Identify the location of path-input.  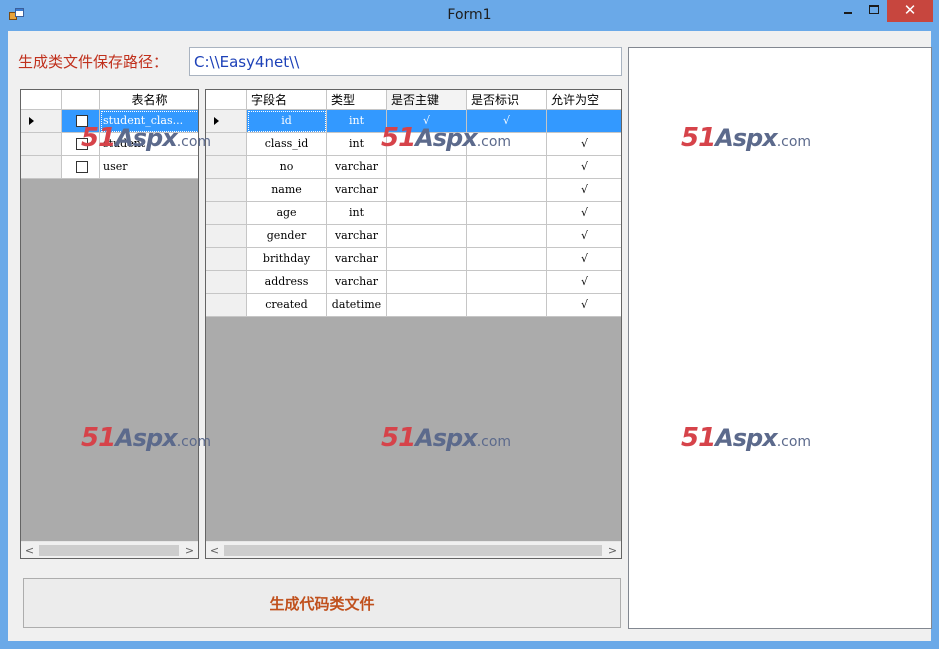
(405, 61).